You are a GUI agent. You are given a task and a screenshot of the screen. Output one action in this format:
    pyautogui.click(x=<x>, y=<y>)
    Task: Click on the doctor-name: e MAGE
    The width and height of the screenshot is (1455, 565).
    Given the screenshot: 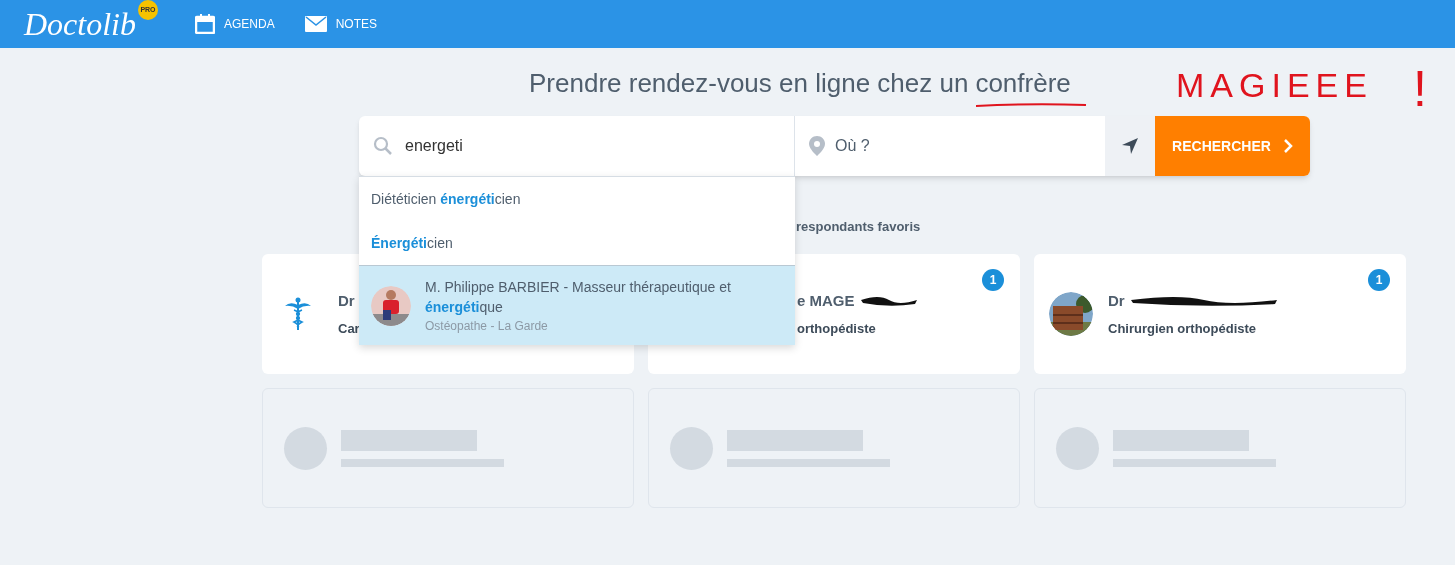 What is the action you would take?
    pyautogui.click(x=826, y=301)
    